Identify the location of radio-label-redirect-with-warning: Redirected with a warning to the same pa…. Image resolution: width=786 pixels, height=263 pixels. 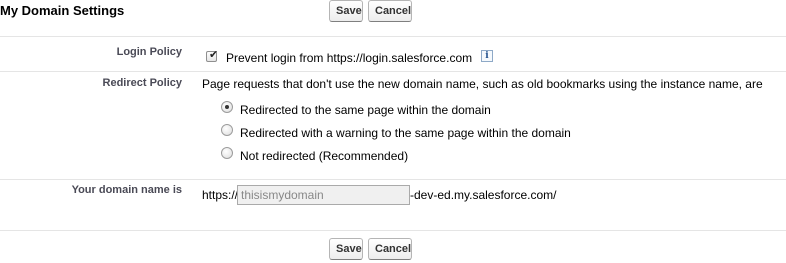
(405, 133).